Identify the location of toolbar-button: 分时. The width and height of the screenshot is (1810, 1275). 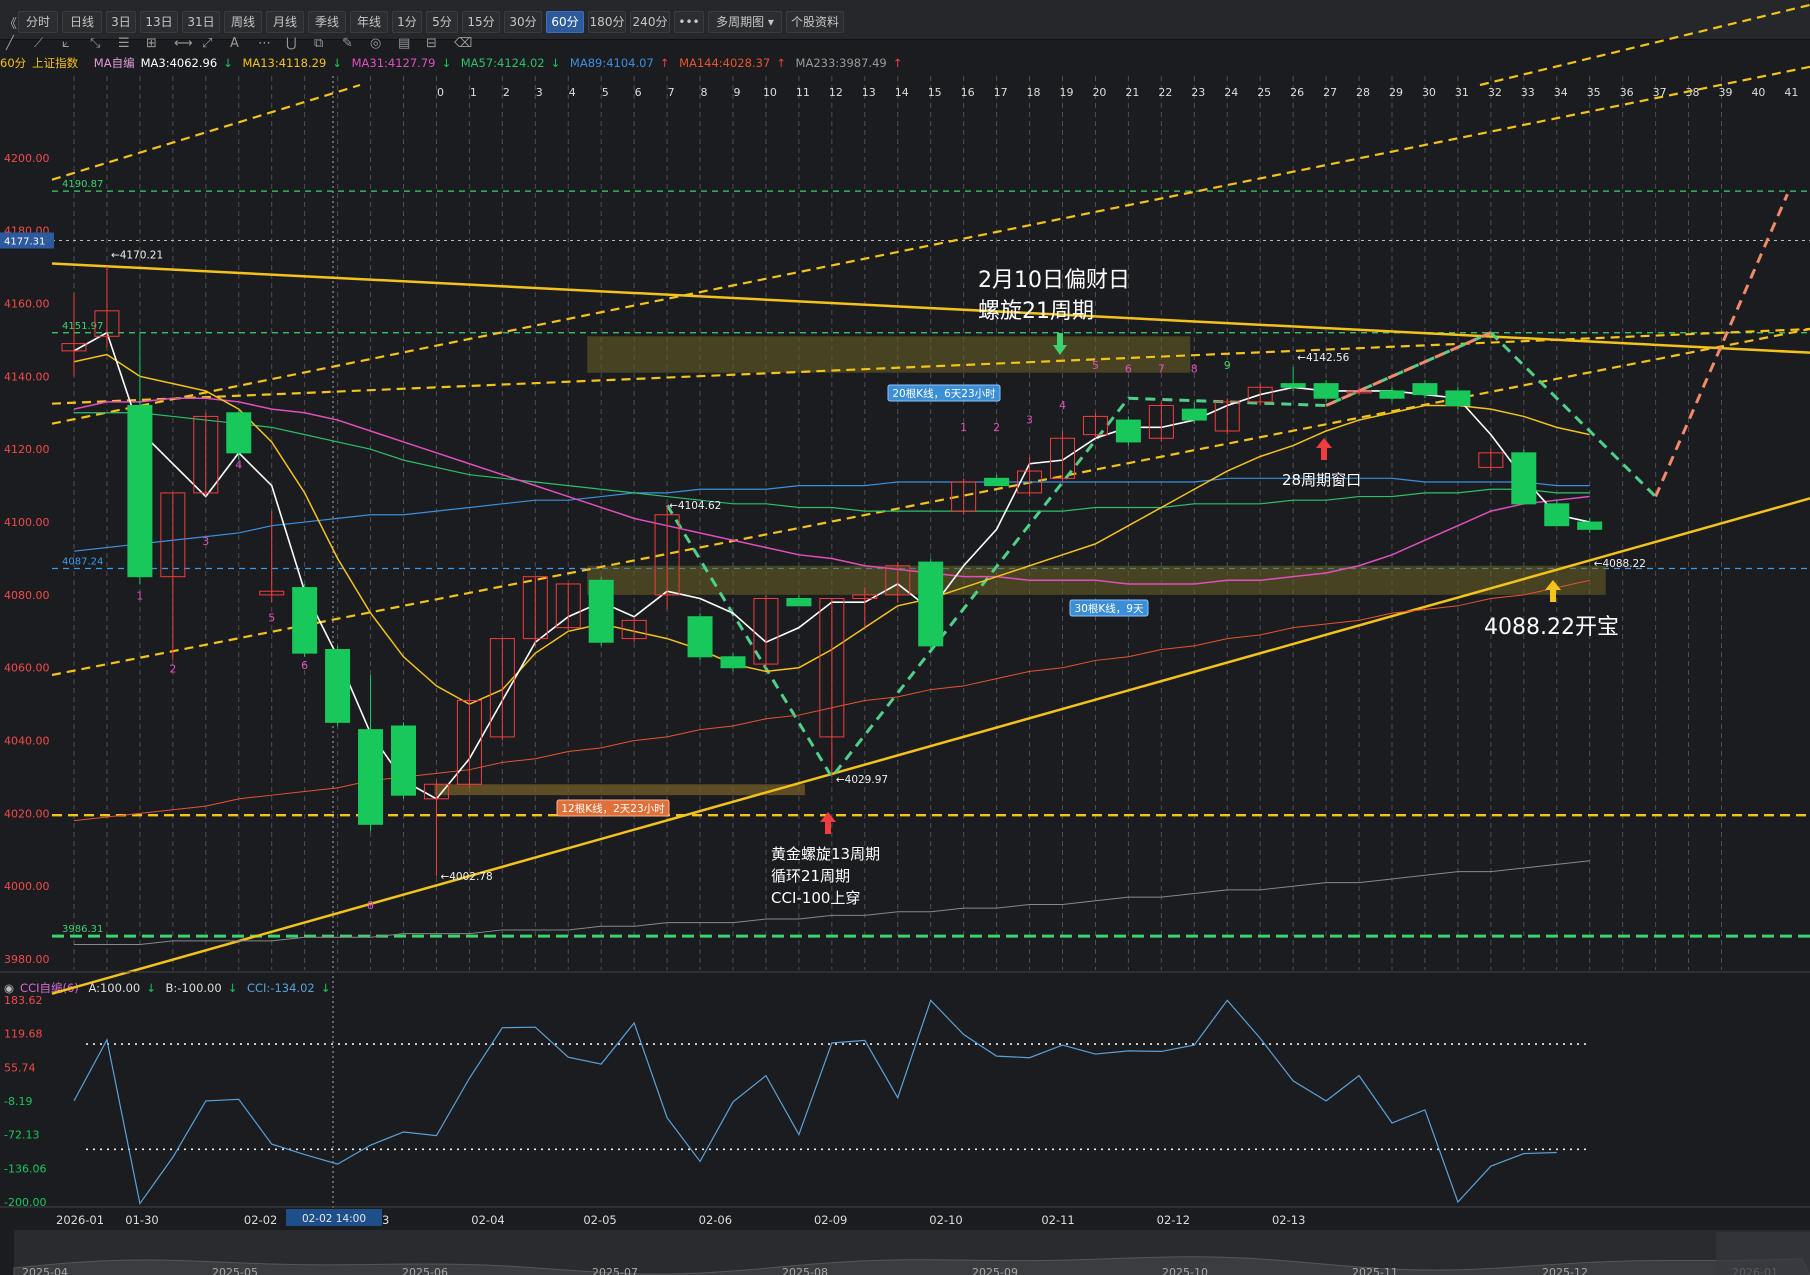
(38, 22).